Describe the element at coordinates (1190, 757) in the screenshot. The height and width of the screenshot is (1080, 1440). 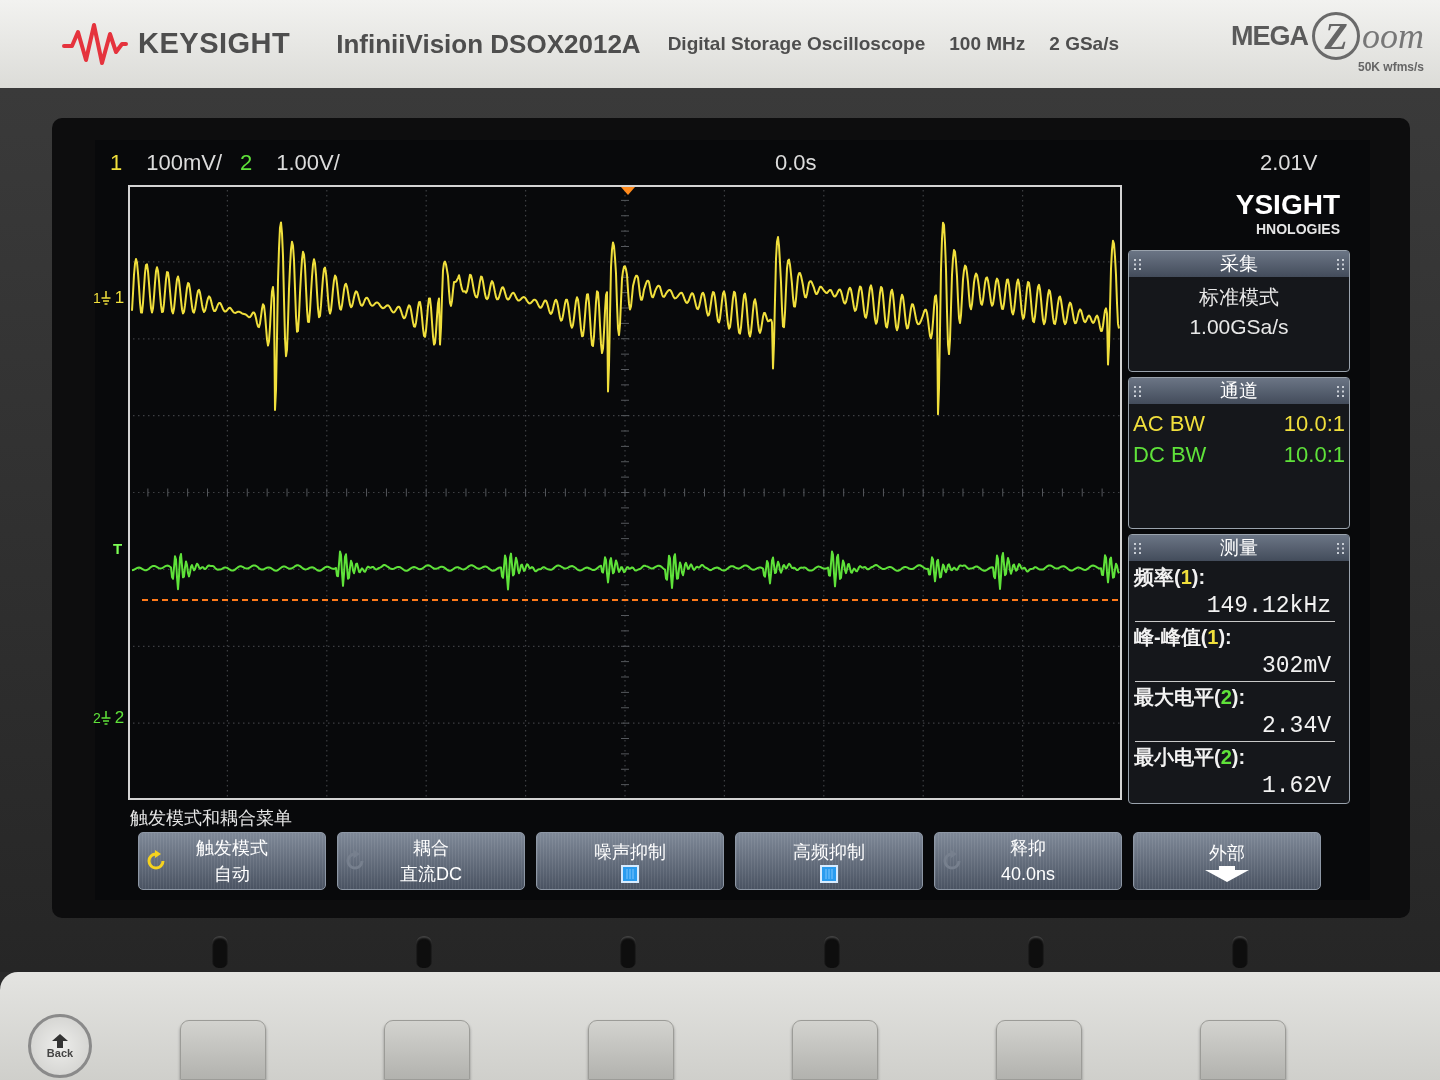
I see `measurement-label: 最小电平(2):` at that location.